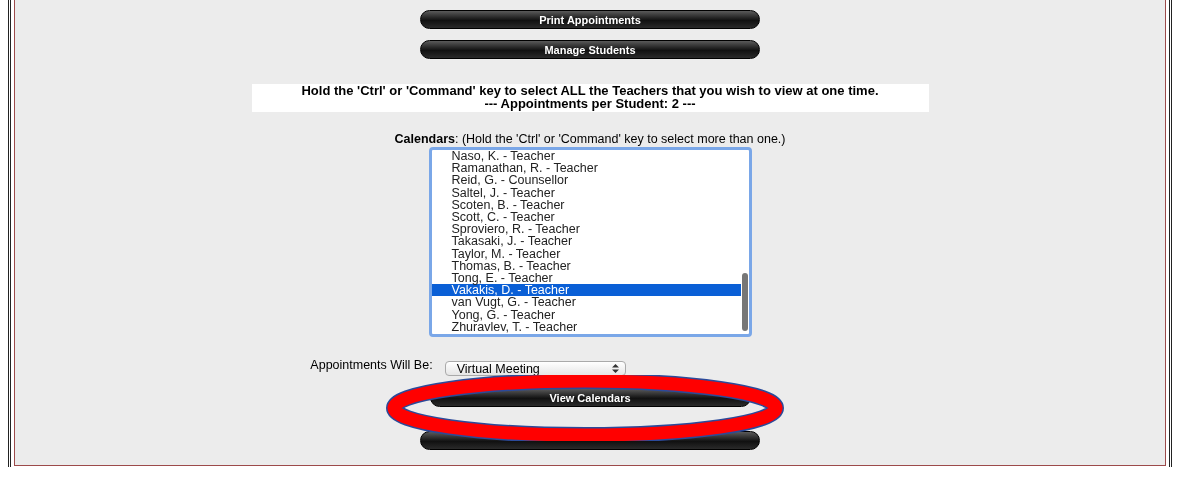 The image size is (1180, 481). What do you see at coordinates (586, 290) in the screenshot?
I see `calendar-option: Vakakis, D. - Teacher` at bounding box center [586, 290].